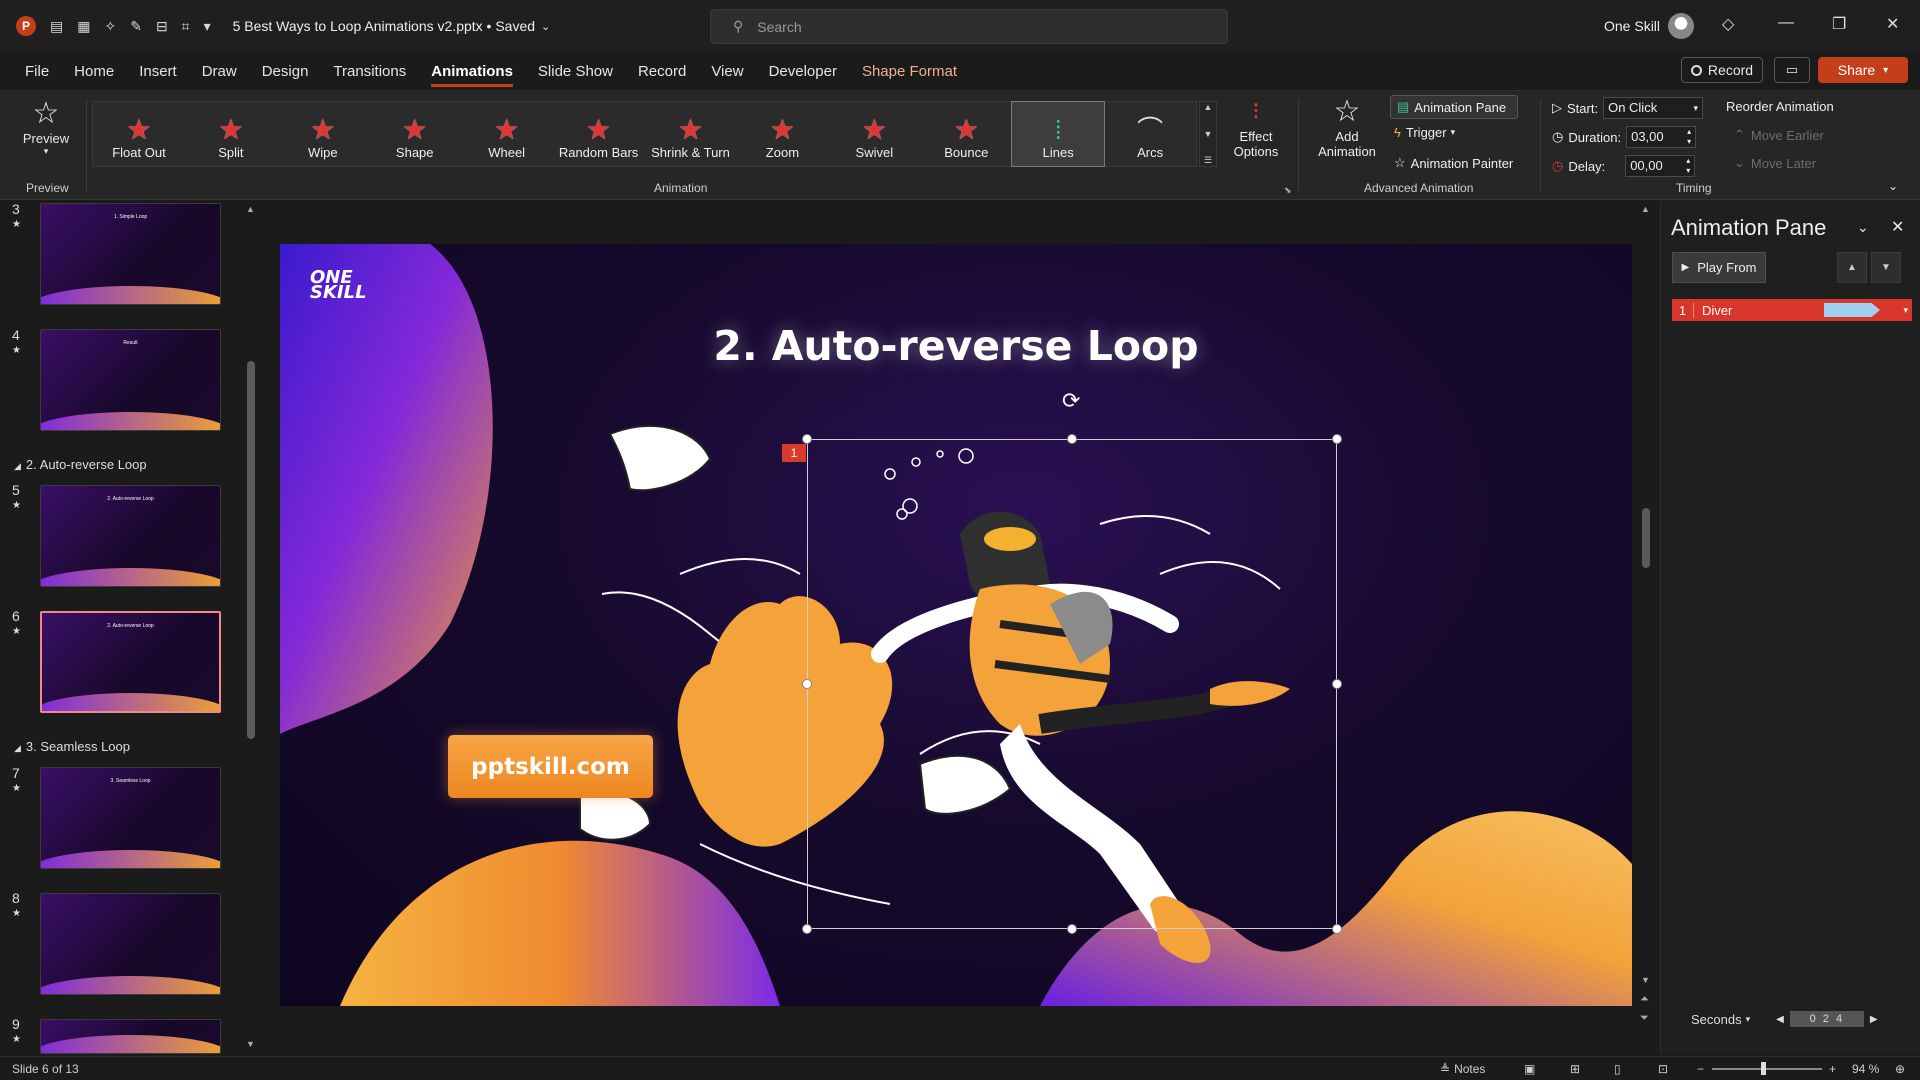 This screenshot has width=1920, height=1080. What do you see at coordinates (158, 71) in the screenshot?
I see `tab-insert: Insert` at bounding box center [158, 71].